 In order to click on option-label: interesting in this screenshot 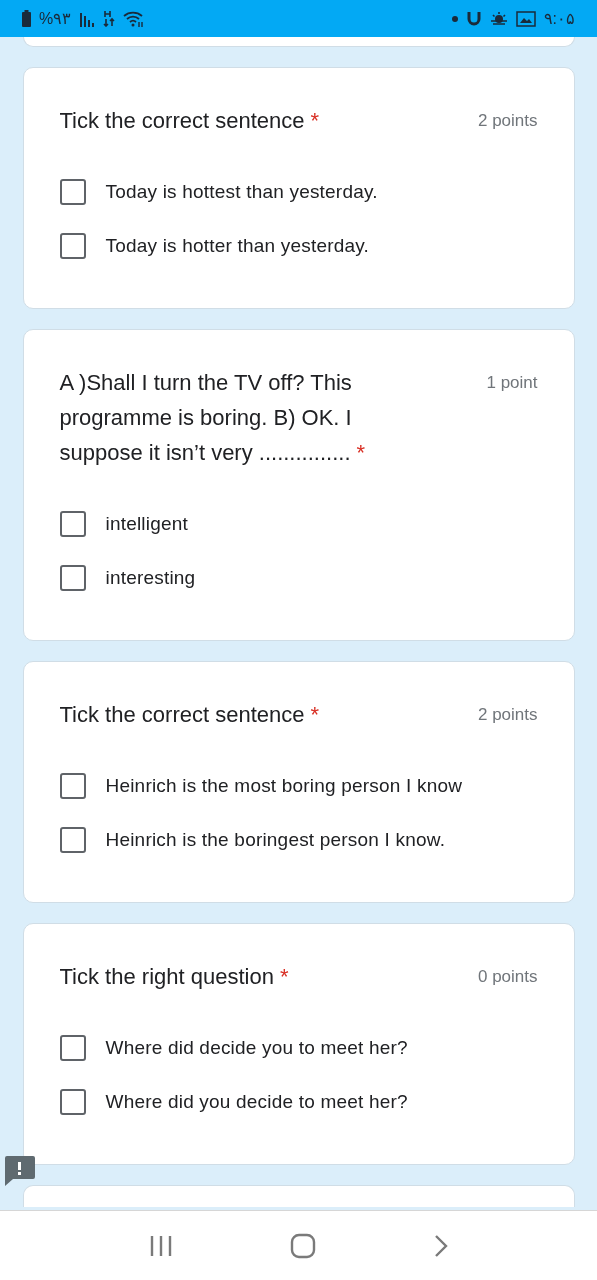, I will do `click(150, 578)`.